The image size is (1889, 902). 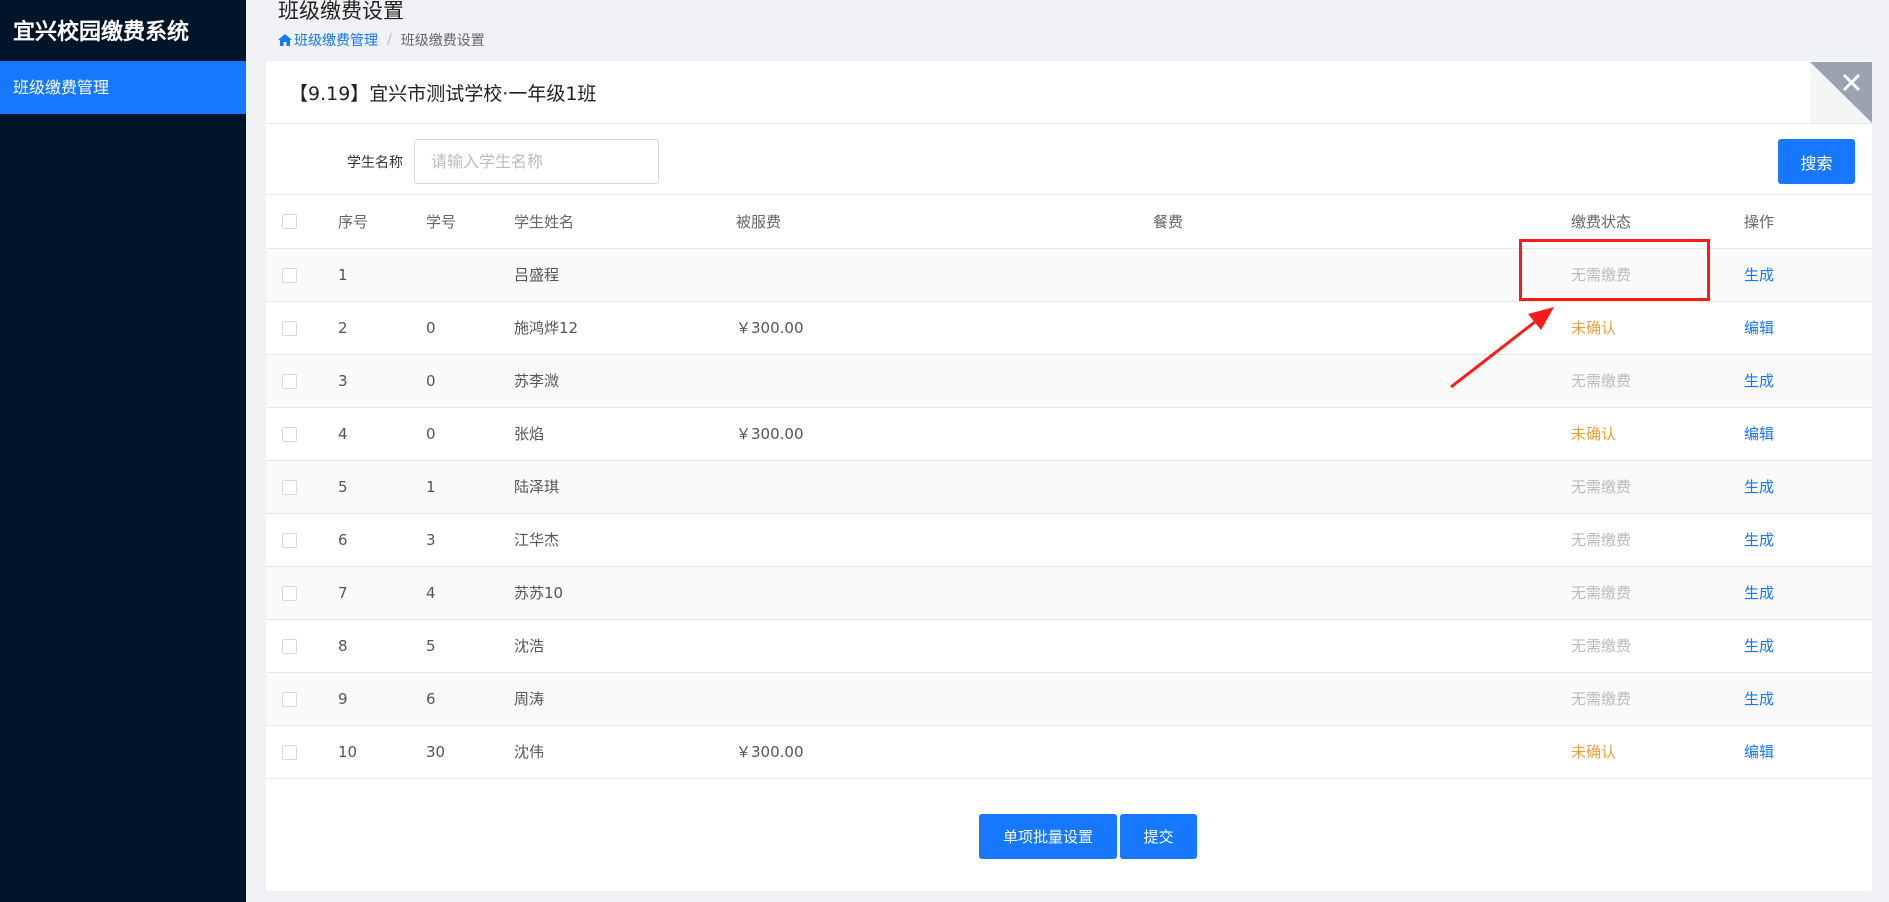 I want to click on search-button: 搜索, so click(x=1816, y=161).